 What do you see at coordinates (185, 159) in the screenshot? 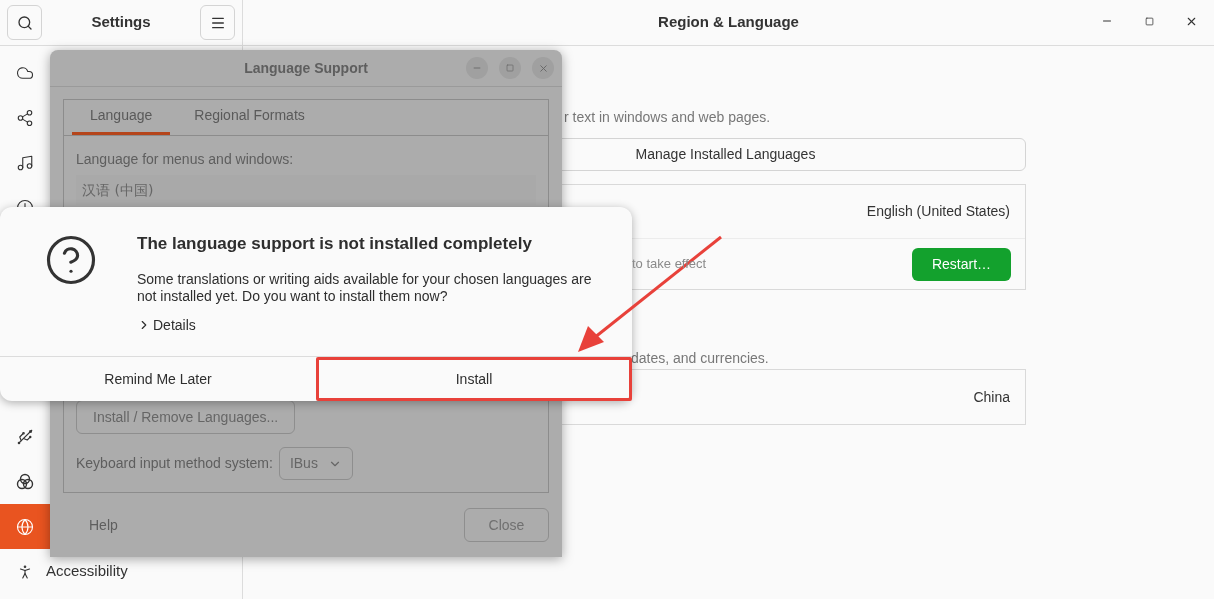
I see `field-label: Language for menus and windows:` at bounding box center [185, 159].